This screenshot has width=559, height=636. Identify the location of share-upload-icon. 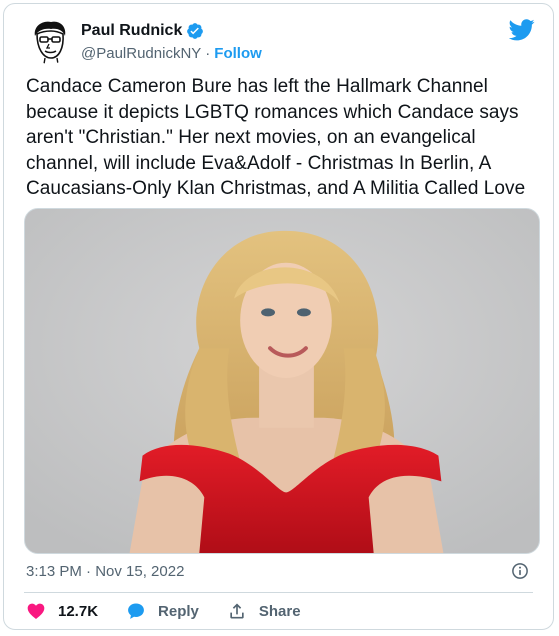
(237, 611).